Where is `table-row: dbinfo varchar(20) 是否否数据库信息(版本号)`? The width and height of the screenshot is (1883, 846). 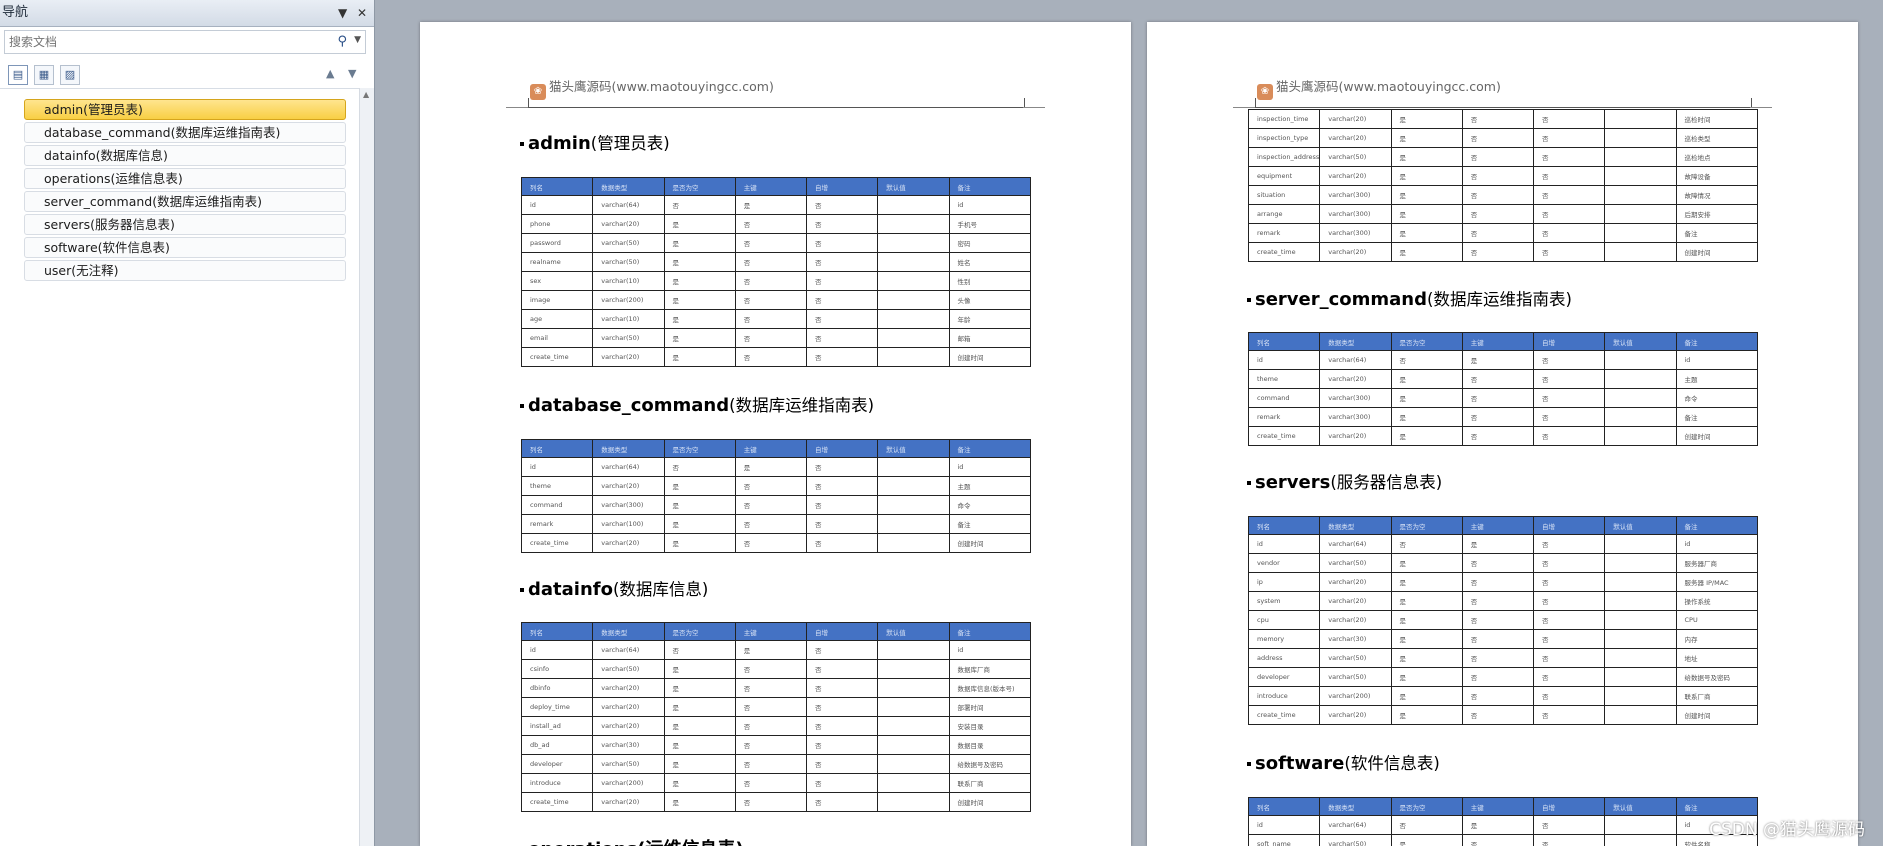 table-row: dbinfo varchar(20) 是否否数据库信息(版本号) is located at coordinates (775, 688).